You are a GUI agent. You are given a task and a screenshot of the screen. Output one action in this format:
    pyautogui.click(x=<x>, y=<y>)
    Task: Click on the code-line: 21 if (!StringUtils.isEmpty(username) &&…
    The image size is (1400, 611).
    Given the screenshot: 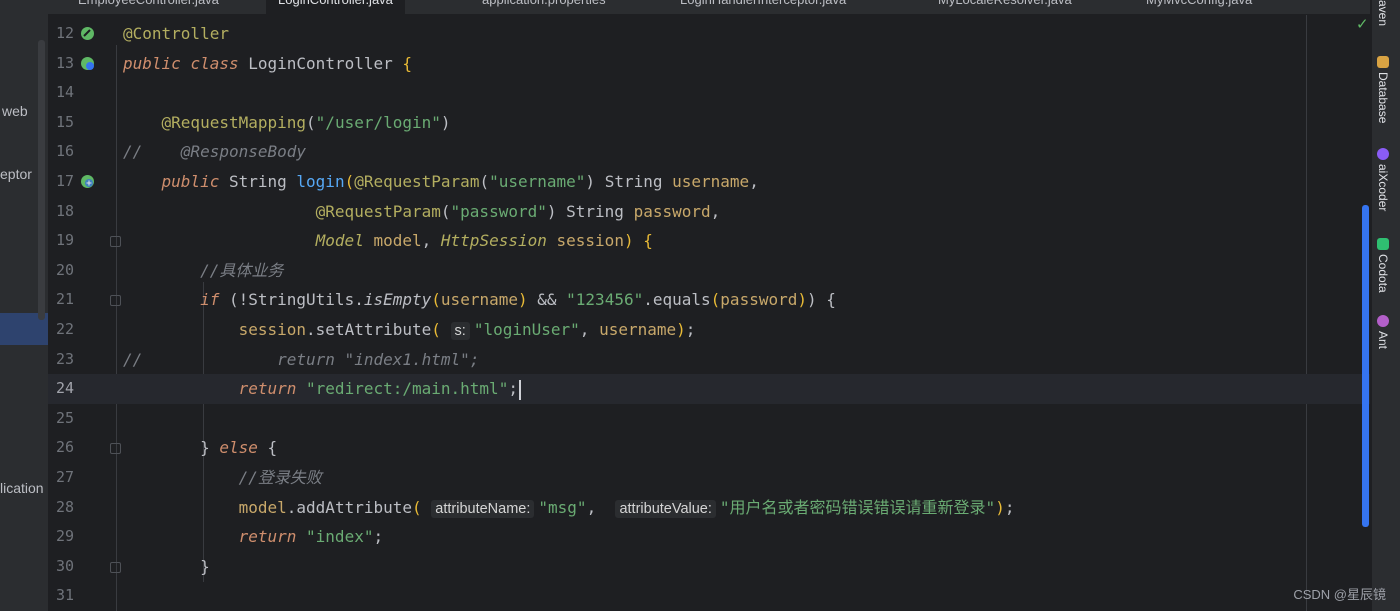 What is the action you would take?
    pyautogui.click(x=709, y=300)
    